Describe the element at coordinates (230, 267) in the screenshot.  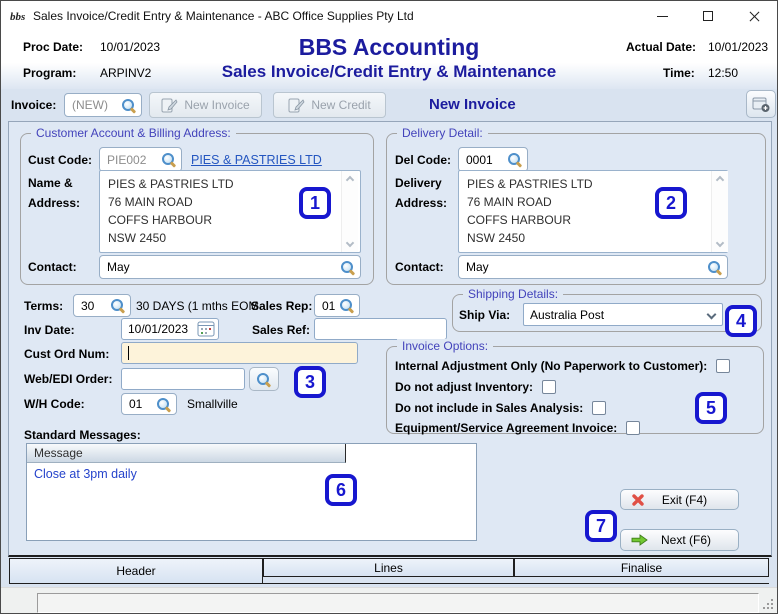
I see `billing-contact-field: May` at that location.